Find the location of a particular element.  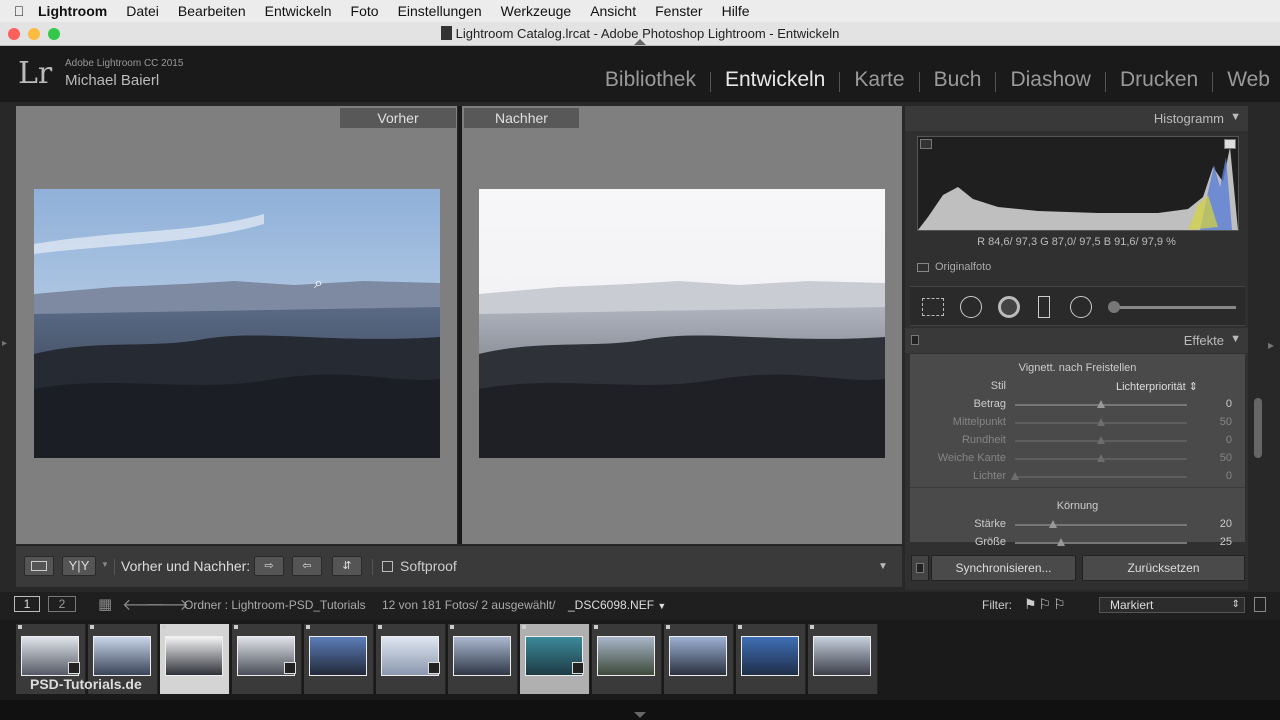

softproof-label: Softproof is located at coordinates (428, 566).